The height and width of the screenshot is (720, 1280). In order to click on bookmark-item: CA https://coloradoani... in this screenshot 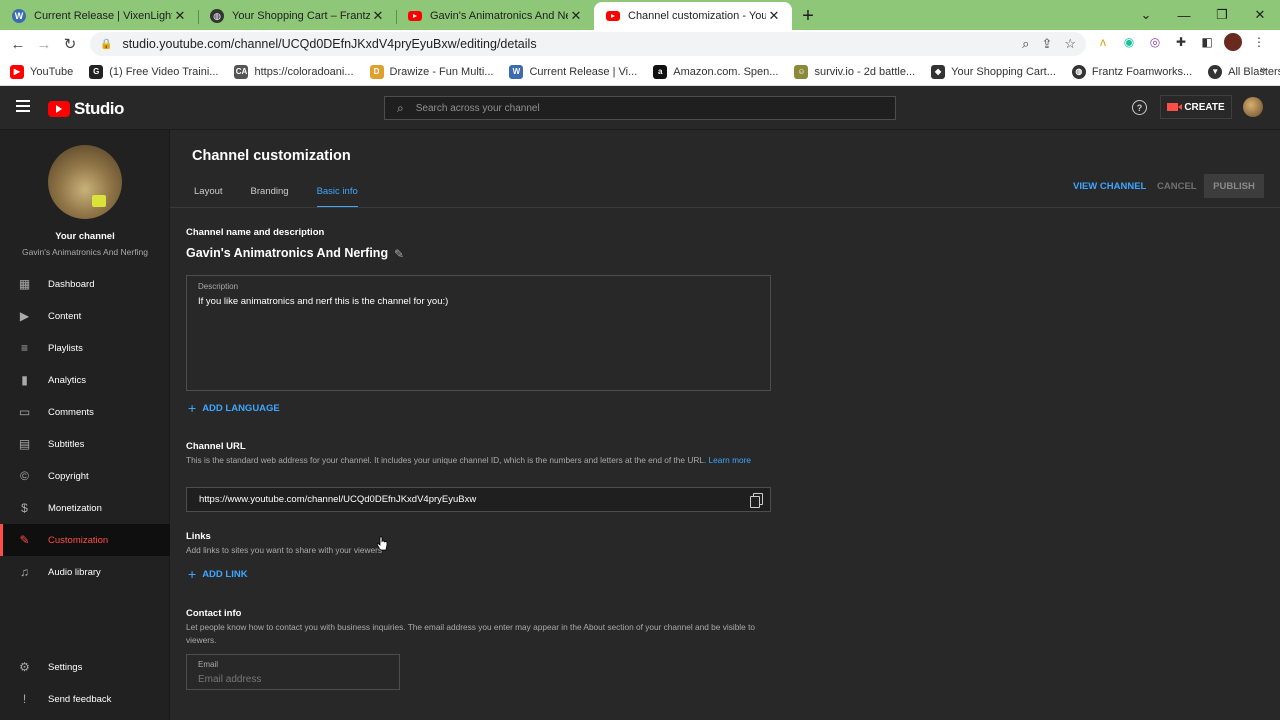, I will do `click(294, 71)`.